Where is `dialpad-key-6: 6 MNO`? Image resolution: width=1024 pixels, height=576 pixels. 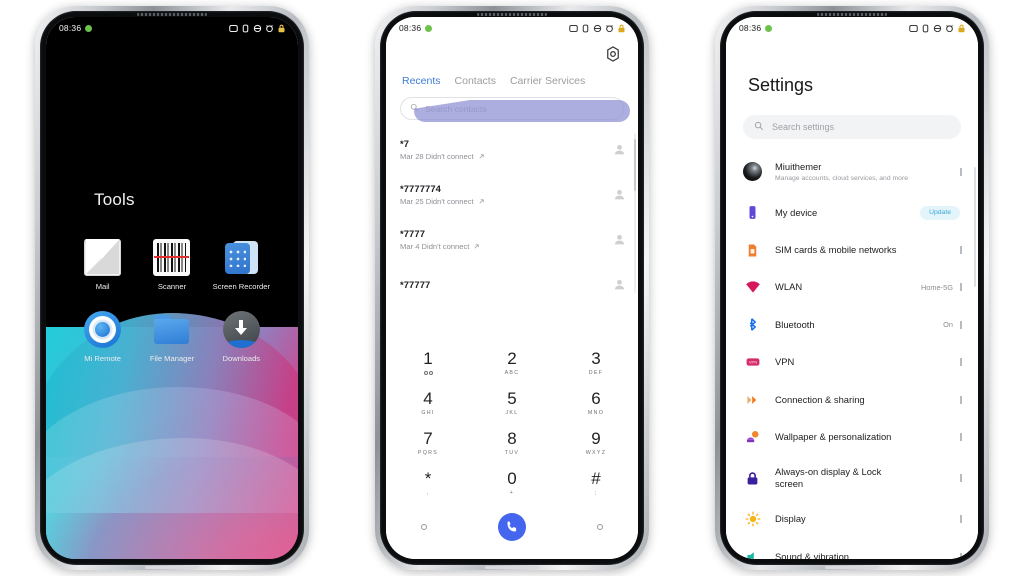 dialpad-key-6: 6 MNO is located at coordinates (596, 403).